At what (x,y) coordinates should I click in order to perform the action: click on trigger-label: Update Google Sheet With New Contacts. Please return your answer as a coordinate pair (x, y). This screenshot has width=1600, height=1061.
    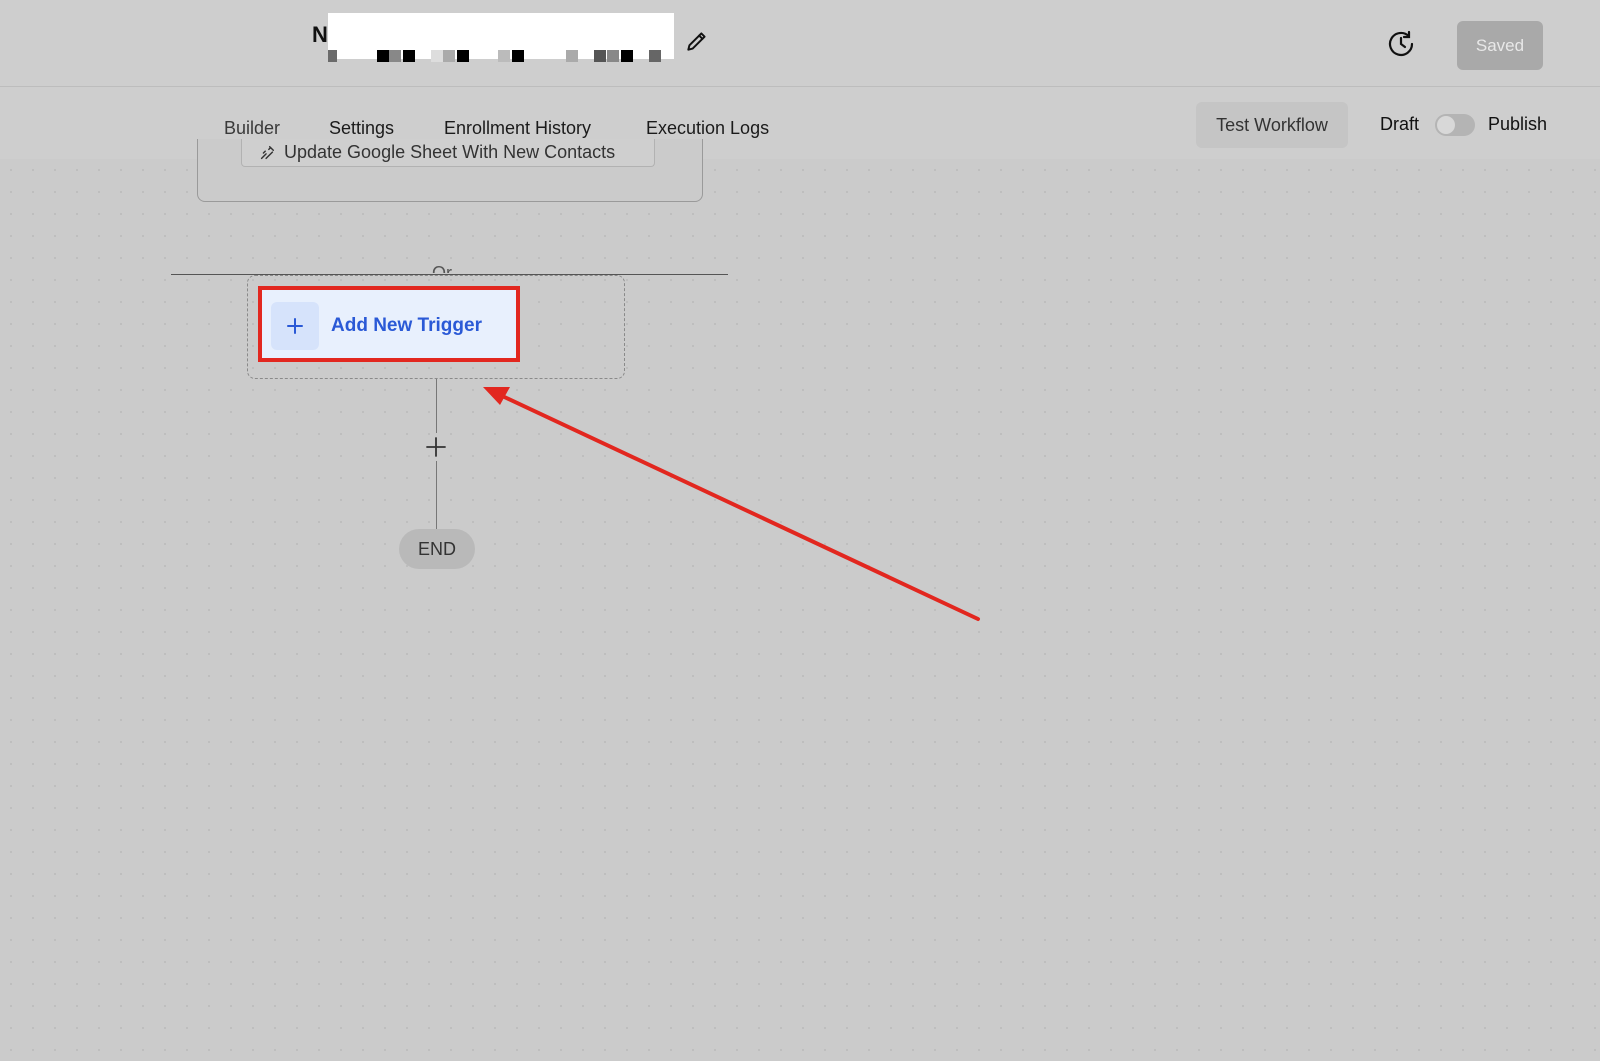
    Looking at the image, I should click on (450, 152).